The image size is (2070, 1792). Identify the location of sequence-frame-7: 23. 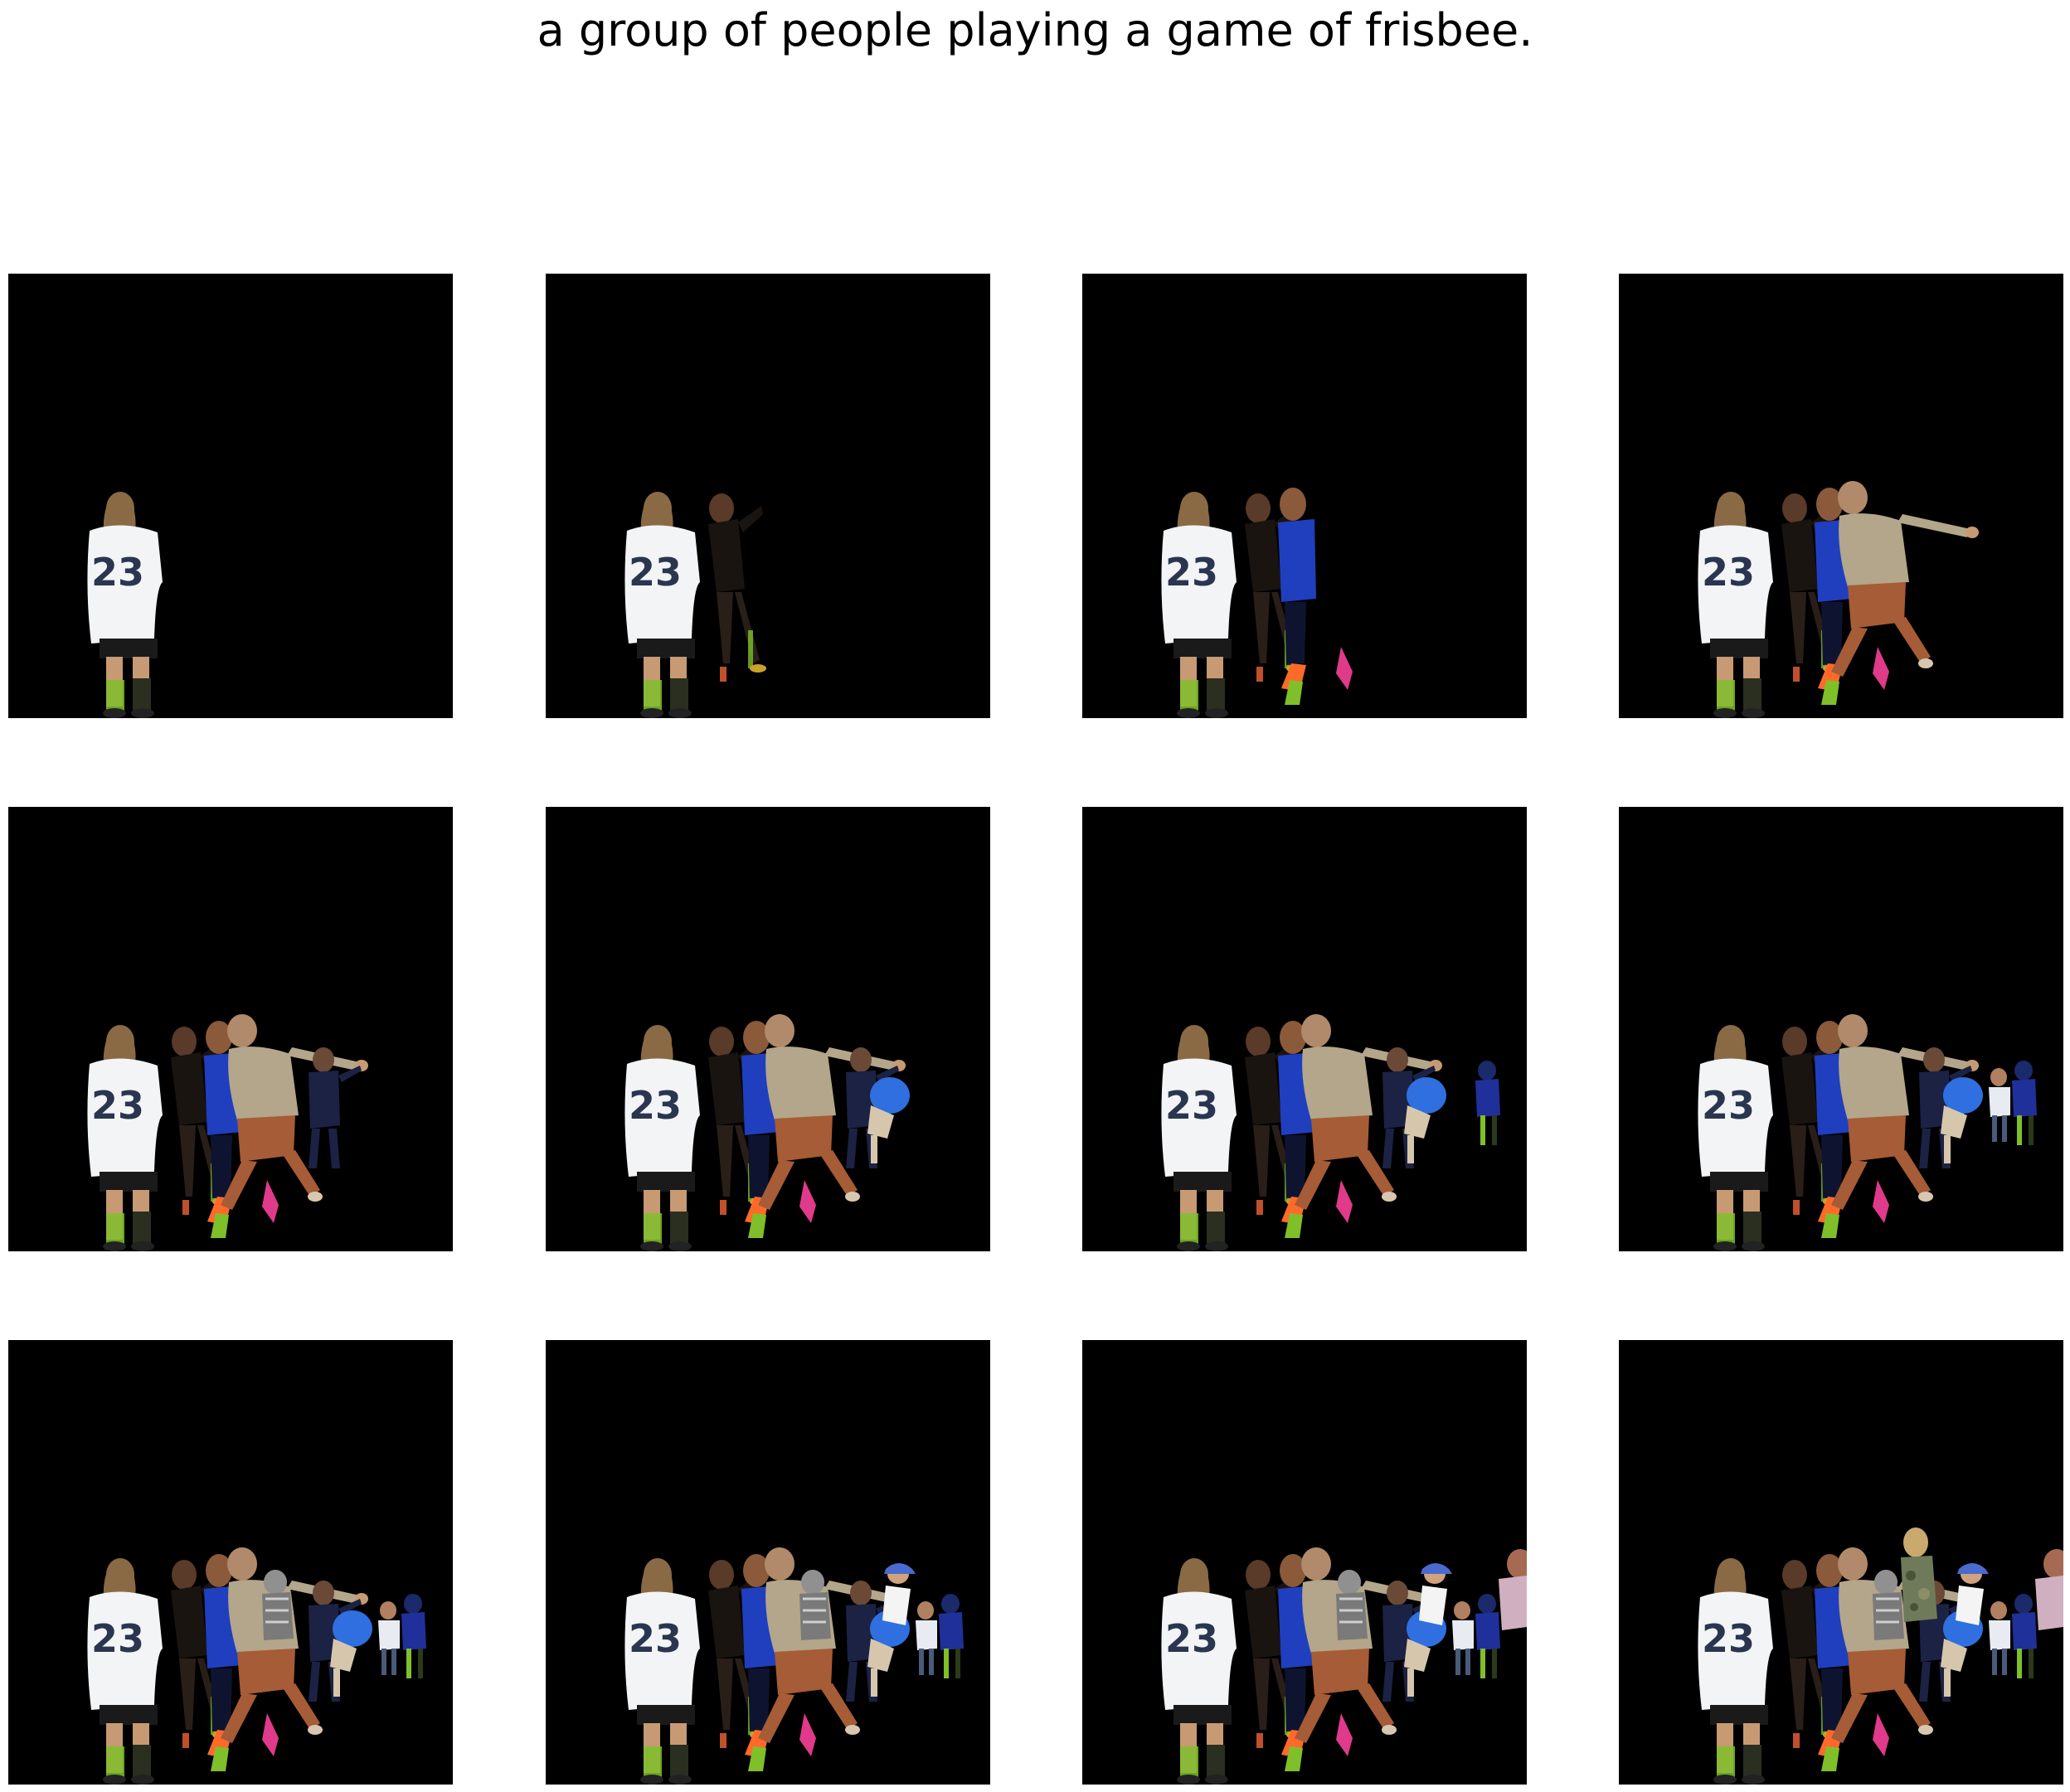
(1305, 1029).